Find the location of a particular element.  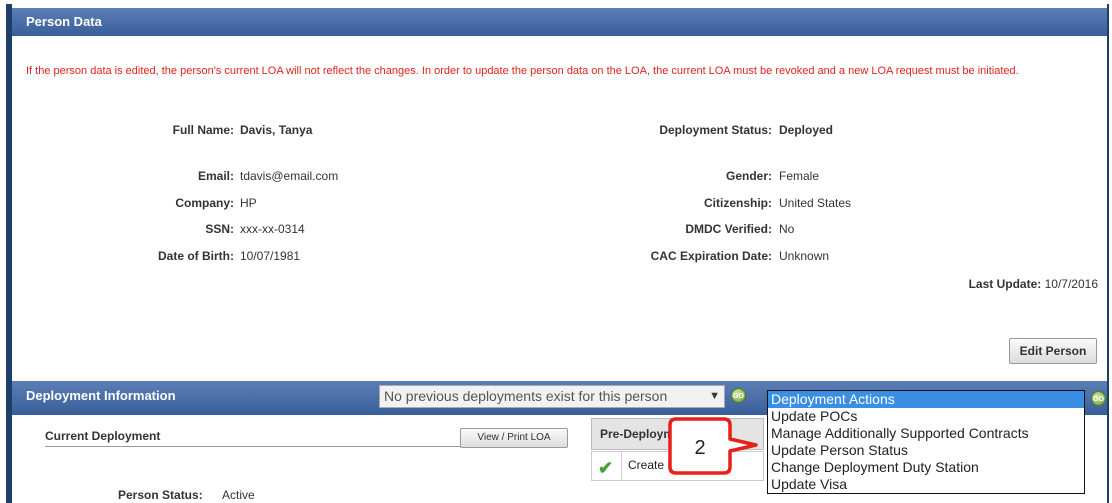

dropdown-option-deployment-actions: Deployment Actions is located at coordinates (926, 399).